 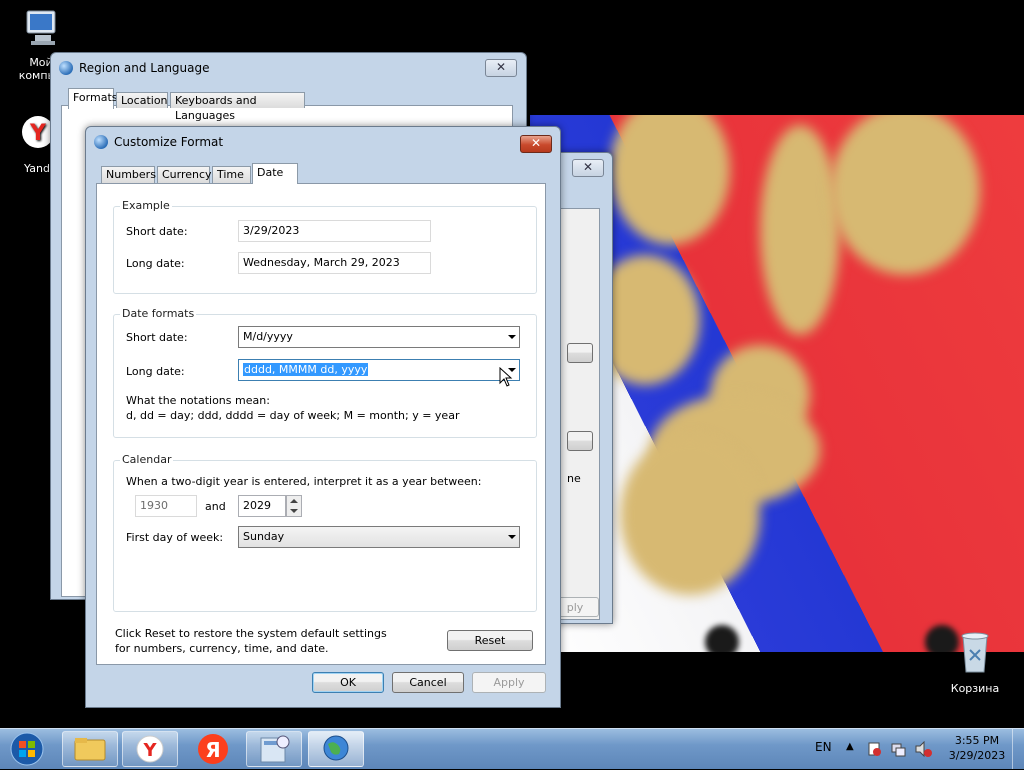 I want to click on long-date-format-combo: dddd, MMMM dd, yyyy, so click(x=379, y=370).